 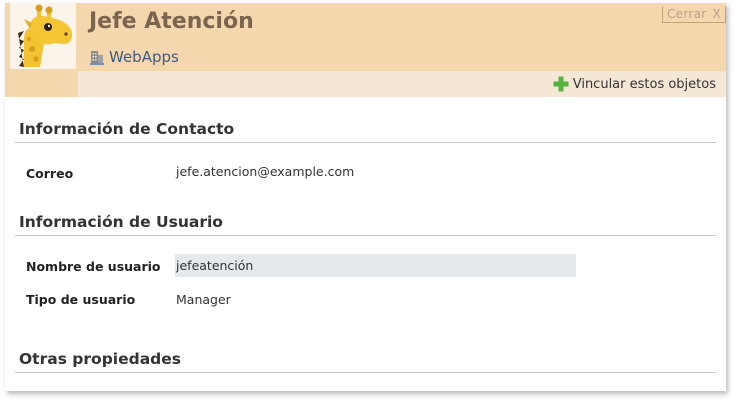 What do you see at coordinates (375, 265) in the screenshot?
I see `username-field: jefeatención` at bounding box center [375, 265].